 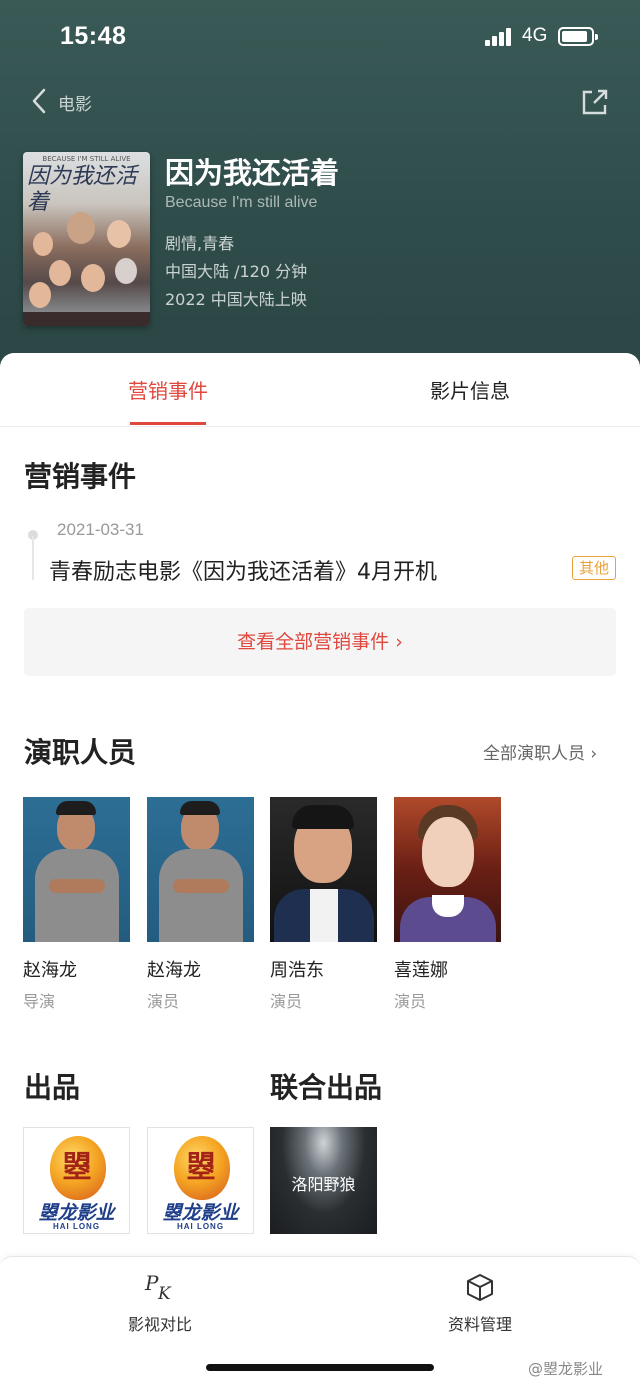 I want to click on battery-level, so click(x=575, y=36).